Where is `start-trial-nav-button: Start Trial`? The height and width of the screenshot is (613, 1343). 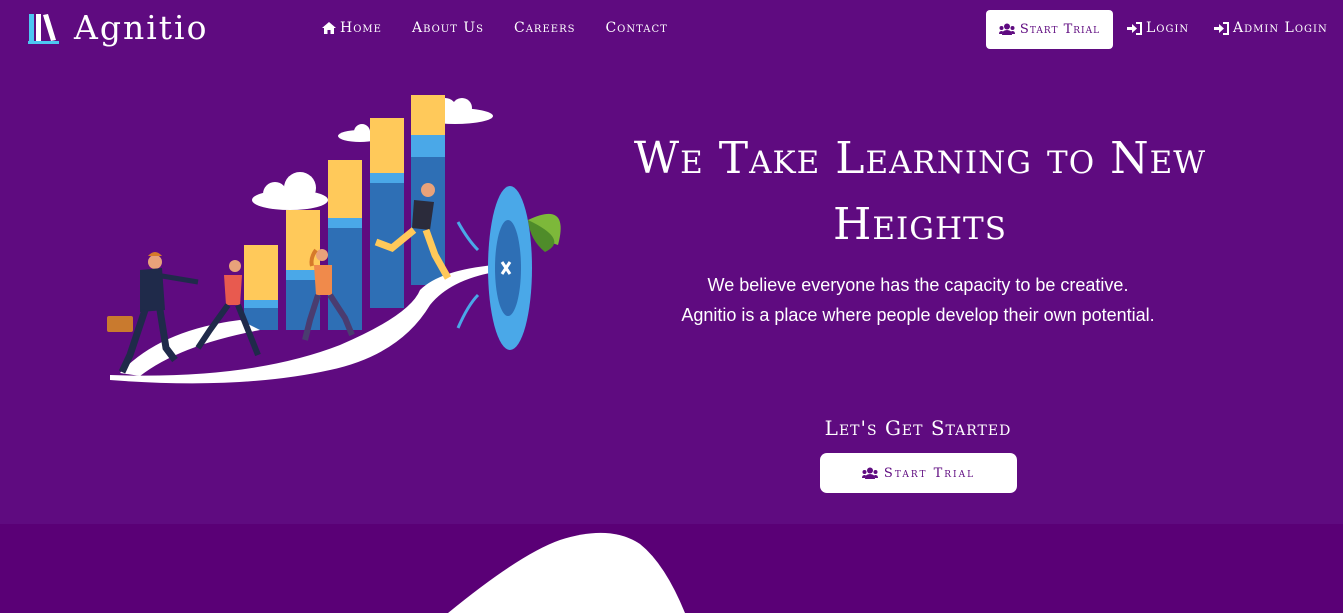 start-trial-nav-button: Start Trial is located at coordinates (1049, 29).